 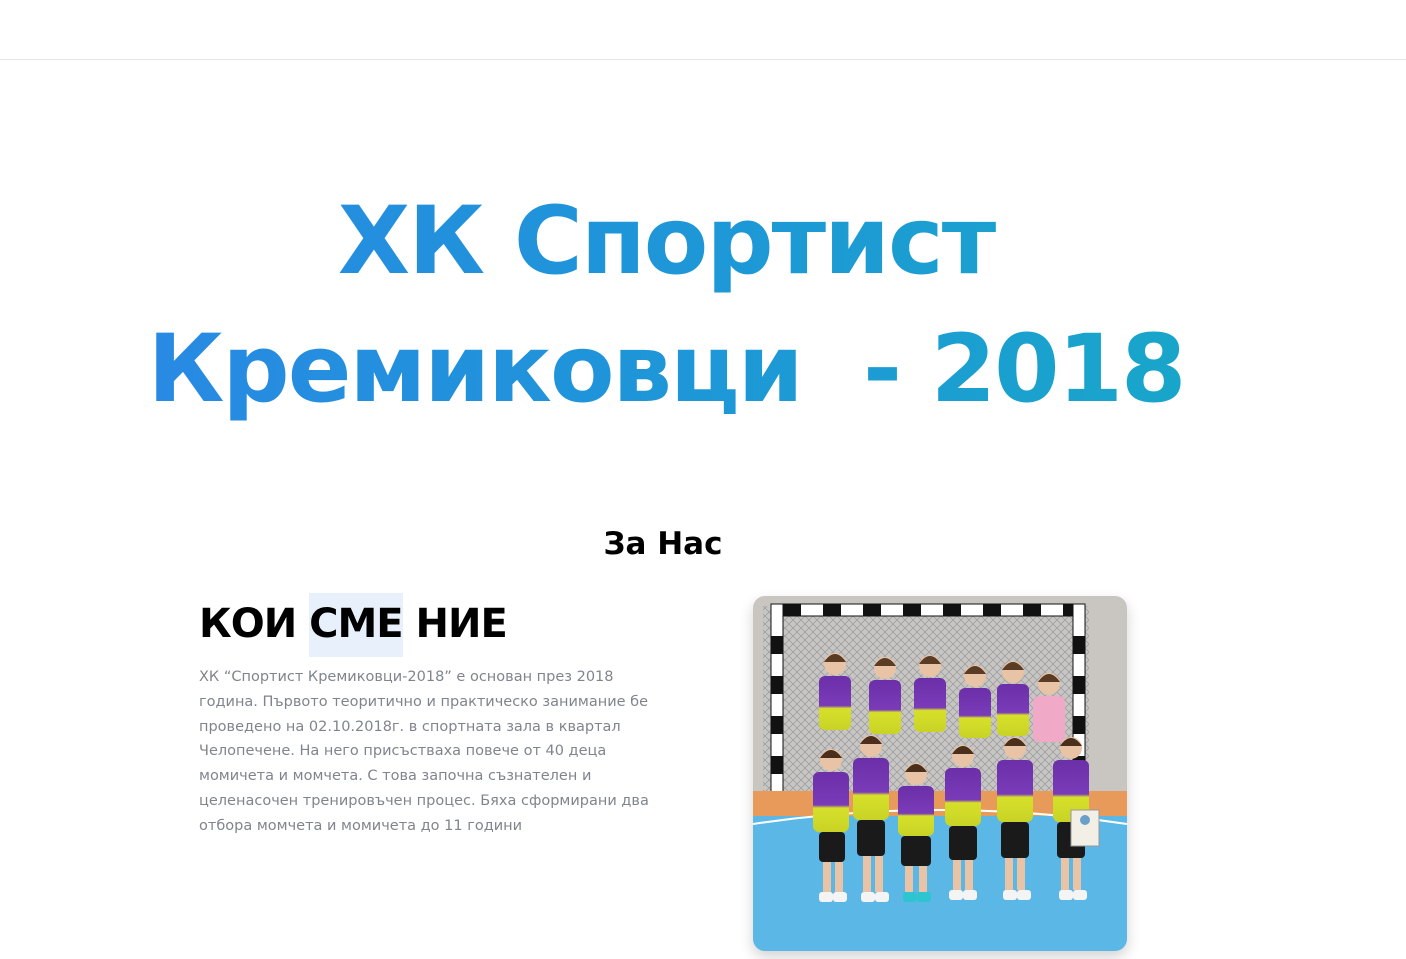 What do you see at coordinates (663, 544) in the screenshot?
I see `about-section-title: За Нас` at bounding box center [663, 544].